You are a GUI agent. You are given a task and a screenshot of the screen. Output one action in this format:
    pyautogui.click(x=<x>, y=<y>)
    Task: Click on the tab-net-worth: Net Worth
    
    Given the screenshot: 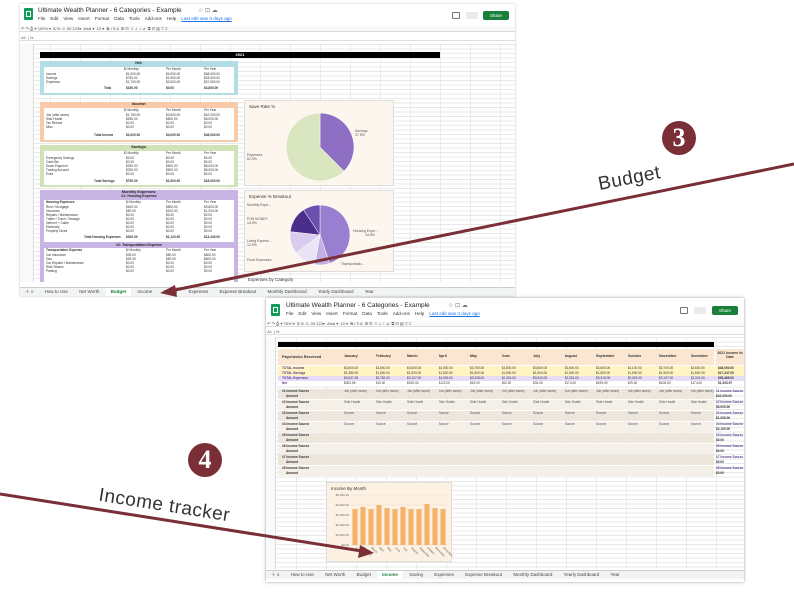 What is the action you would take?
    pyautogui.click(x=335, y=575)
    